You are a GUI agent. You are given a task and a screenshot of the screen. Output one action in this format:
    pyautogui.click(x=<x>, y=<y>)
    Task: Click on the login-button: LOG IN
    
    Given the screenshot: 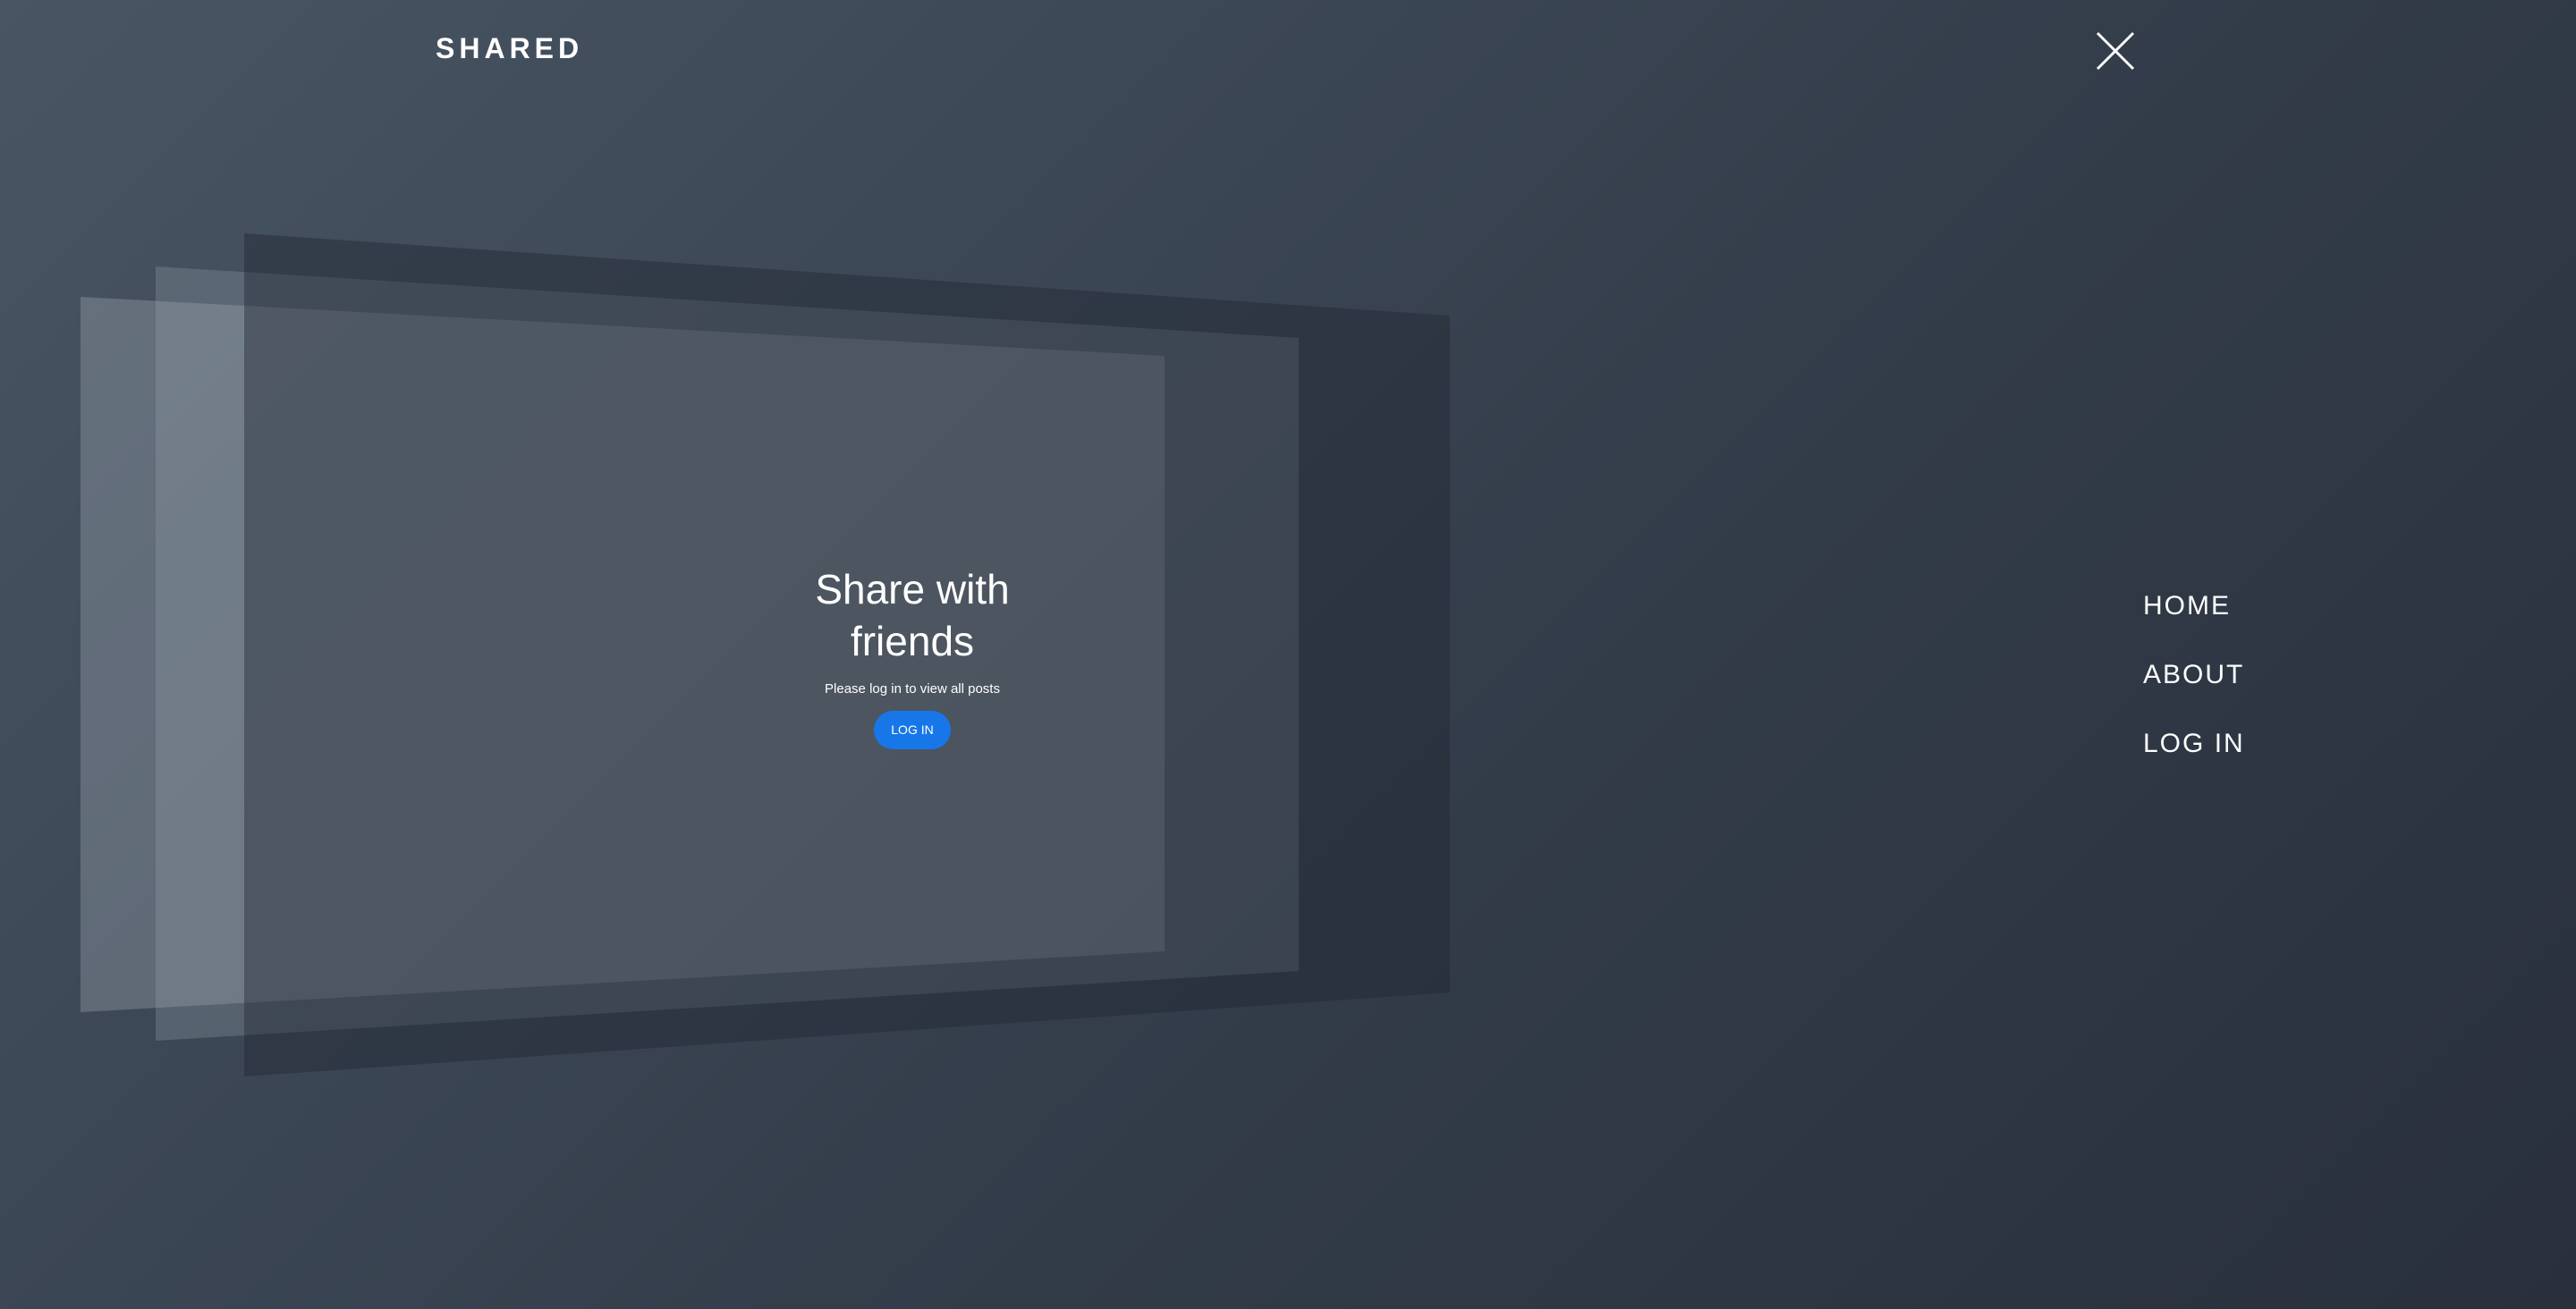 What is the action you would take?
    pyautogui.click(x=912, y=730)
    